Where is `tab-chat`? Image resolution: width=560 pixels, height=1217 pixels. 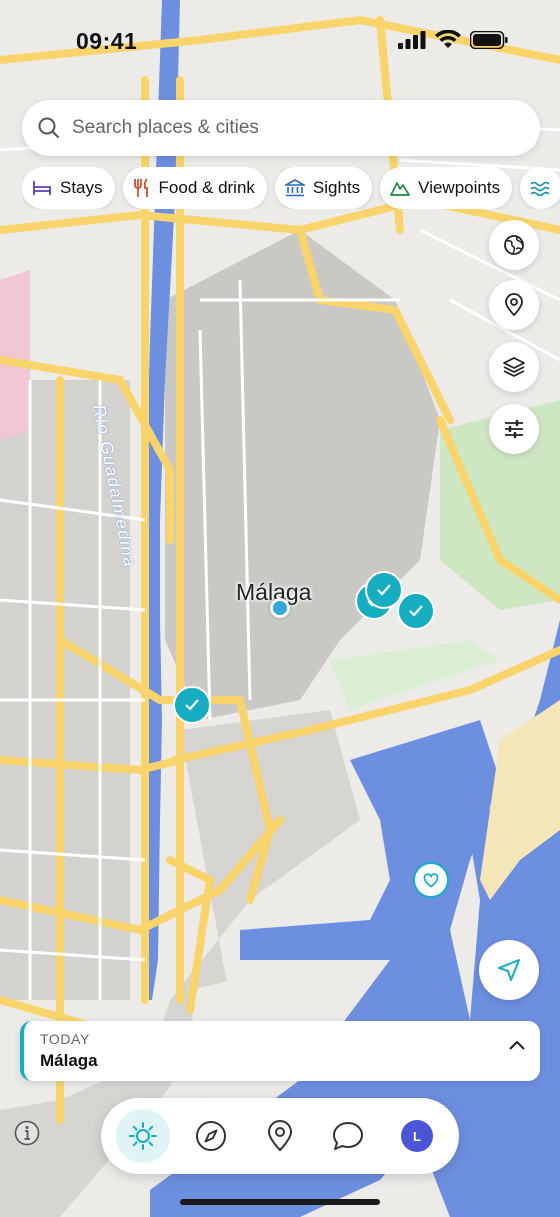
tab-chat is located at coordinates (348, 1136).